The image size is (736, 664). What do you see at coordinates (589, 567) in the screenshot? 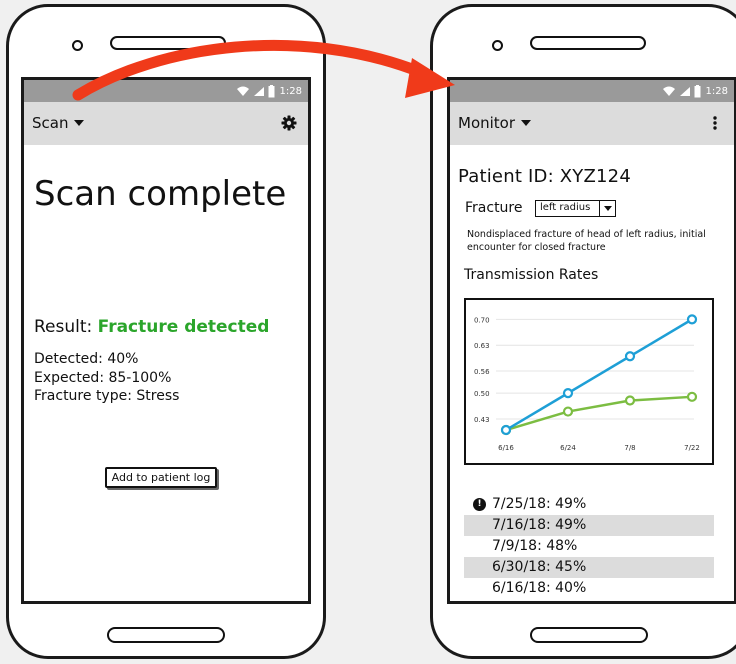
I see `history-item: 6/30/18: 45%` at bounding box center [589, 567].